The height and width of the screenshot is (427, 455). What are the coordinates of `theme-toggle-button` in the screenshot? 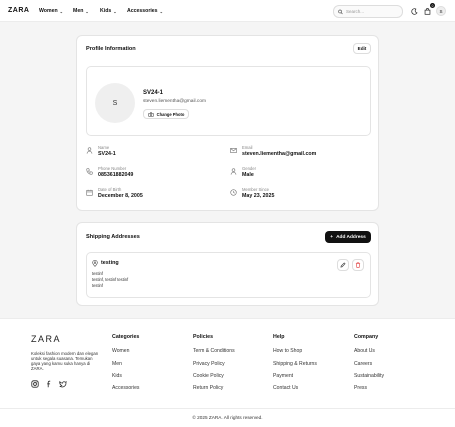 It's located at (414, 11).